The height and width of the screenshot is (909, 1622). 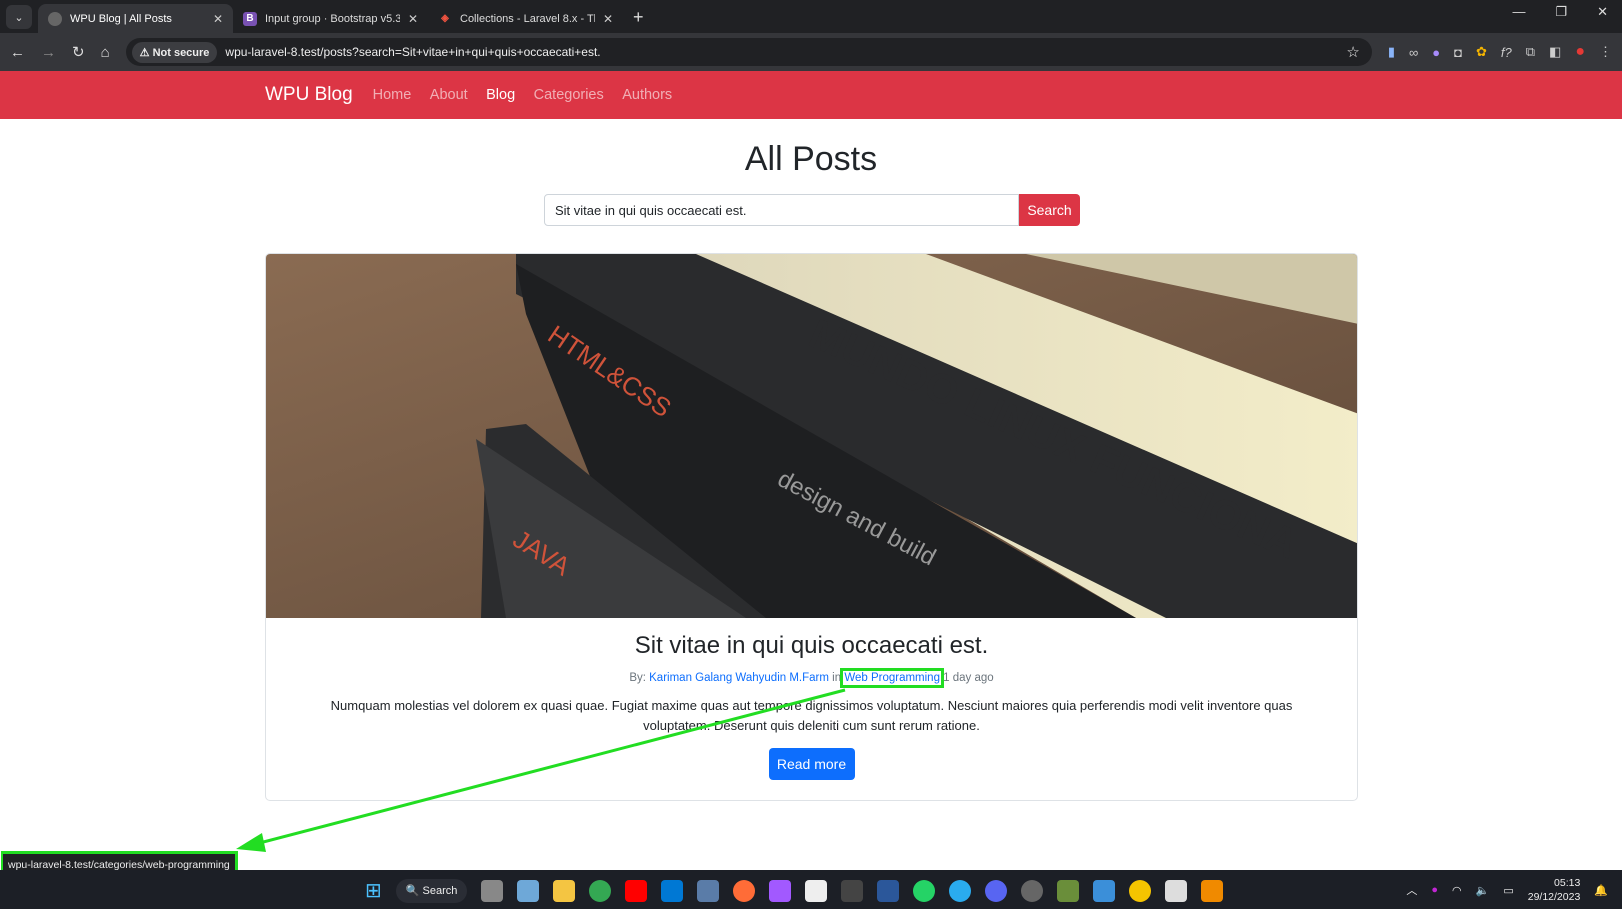 What do you see at coordinates (1518, 12) in the screenshot?
I see `minimize-icon: —` at bounding box center [1518, 12].